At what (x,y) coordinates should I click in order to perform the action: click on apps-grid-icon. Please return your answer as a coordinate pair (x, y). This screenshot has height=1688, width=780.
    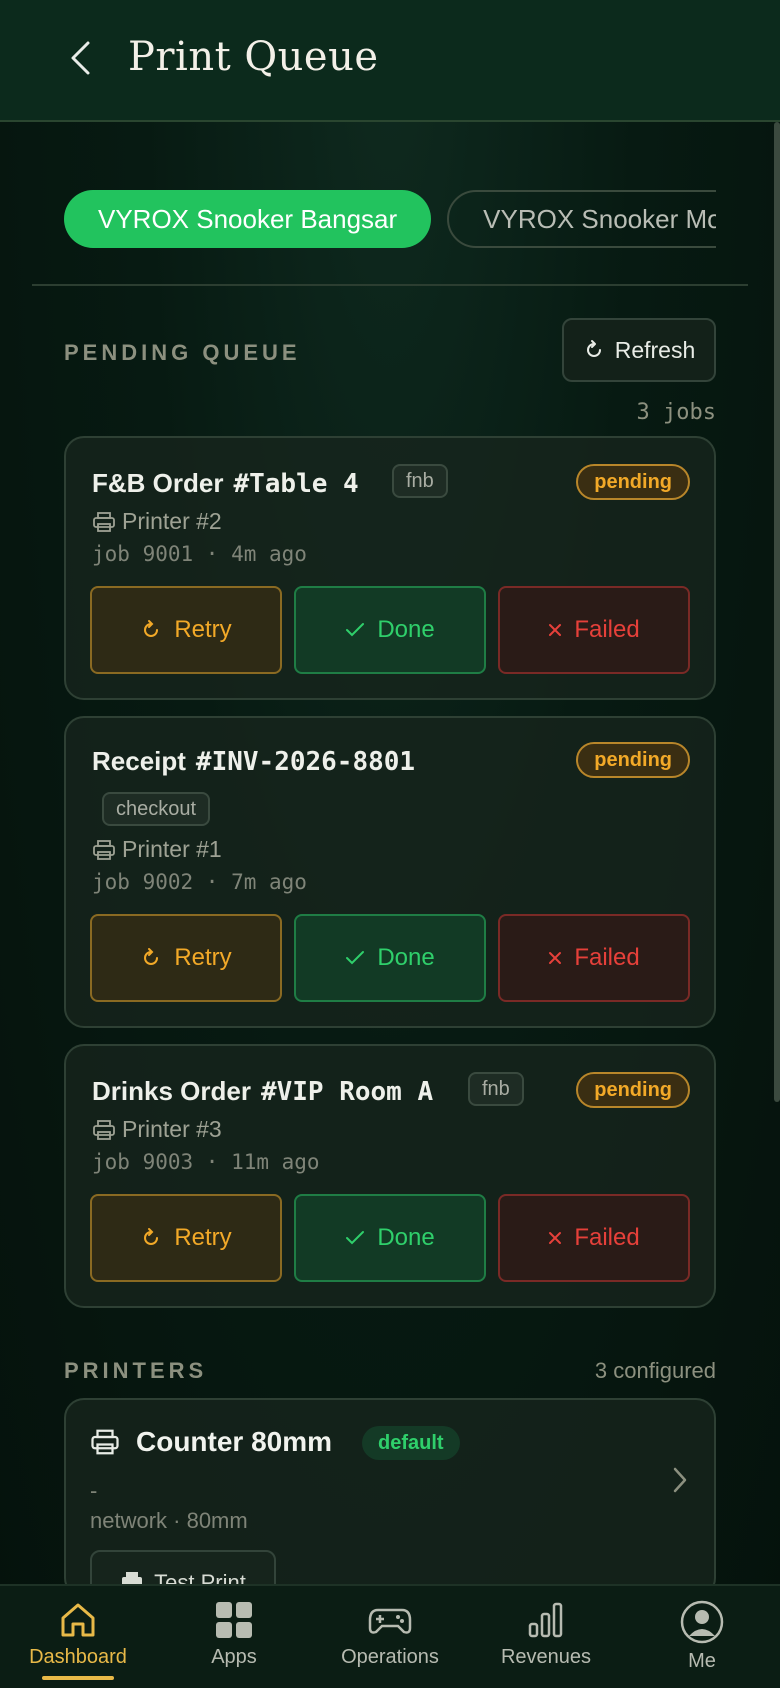
    Looking at the image, I should click on (234, 1620).